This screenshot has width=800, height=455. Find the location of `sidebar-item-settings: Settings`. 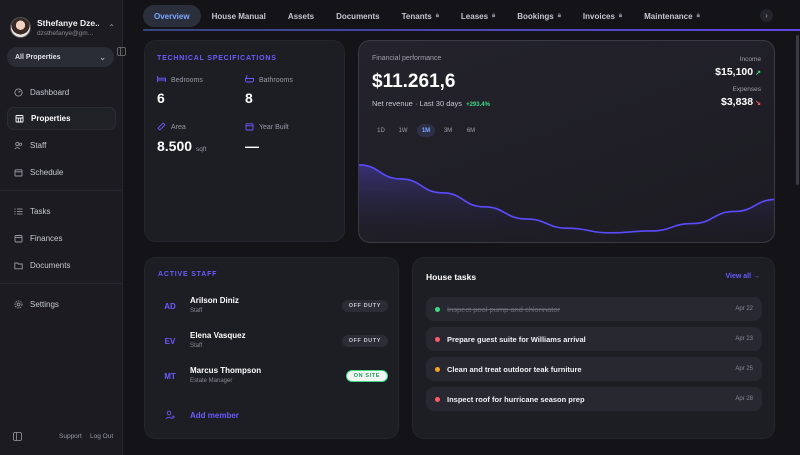

sidebar-item-settings: Settings is located at coordinates (61, 304).